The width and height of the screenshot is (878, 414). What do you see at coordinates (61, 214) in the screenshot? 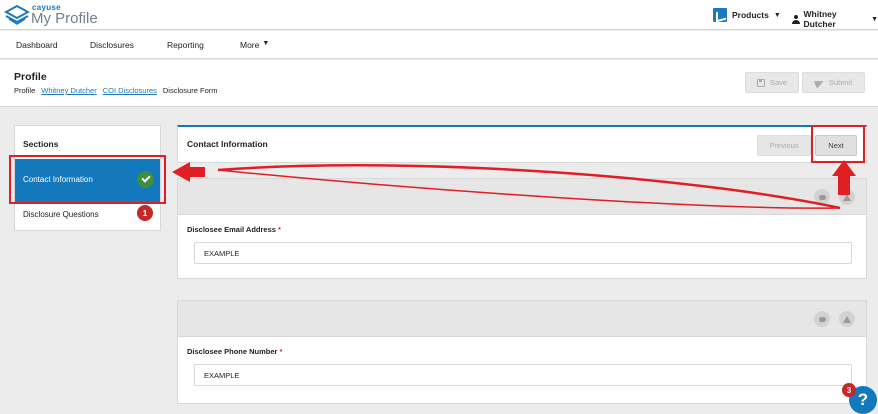
I see `section-disclosure-questions: Disclosure Questions` at bounding box center [61, 214].